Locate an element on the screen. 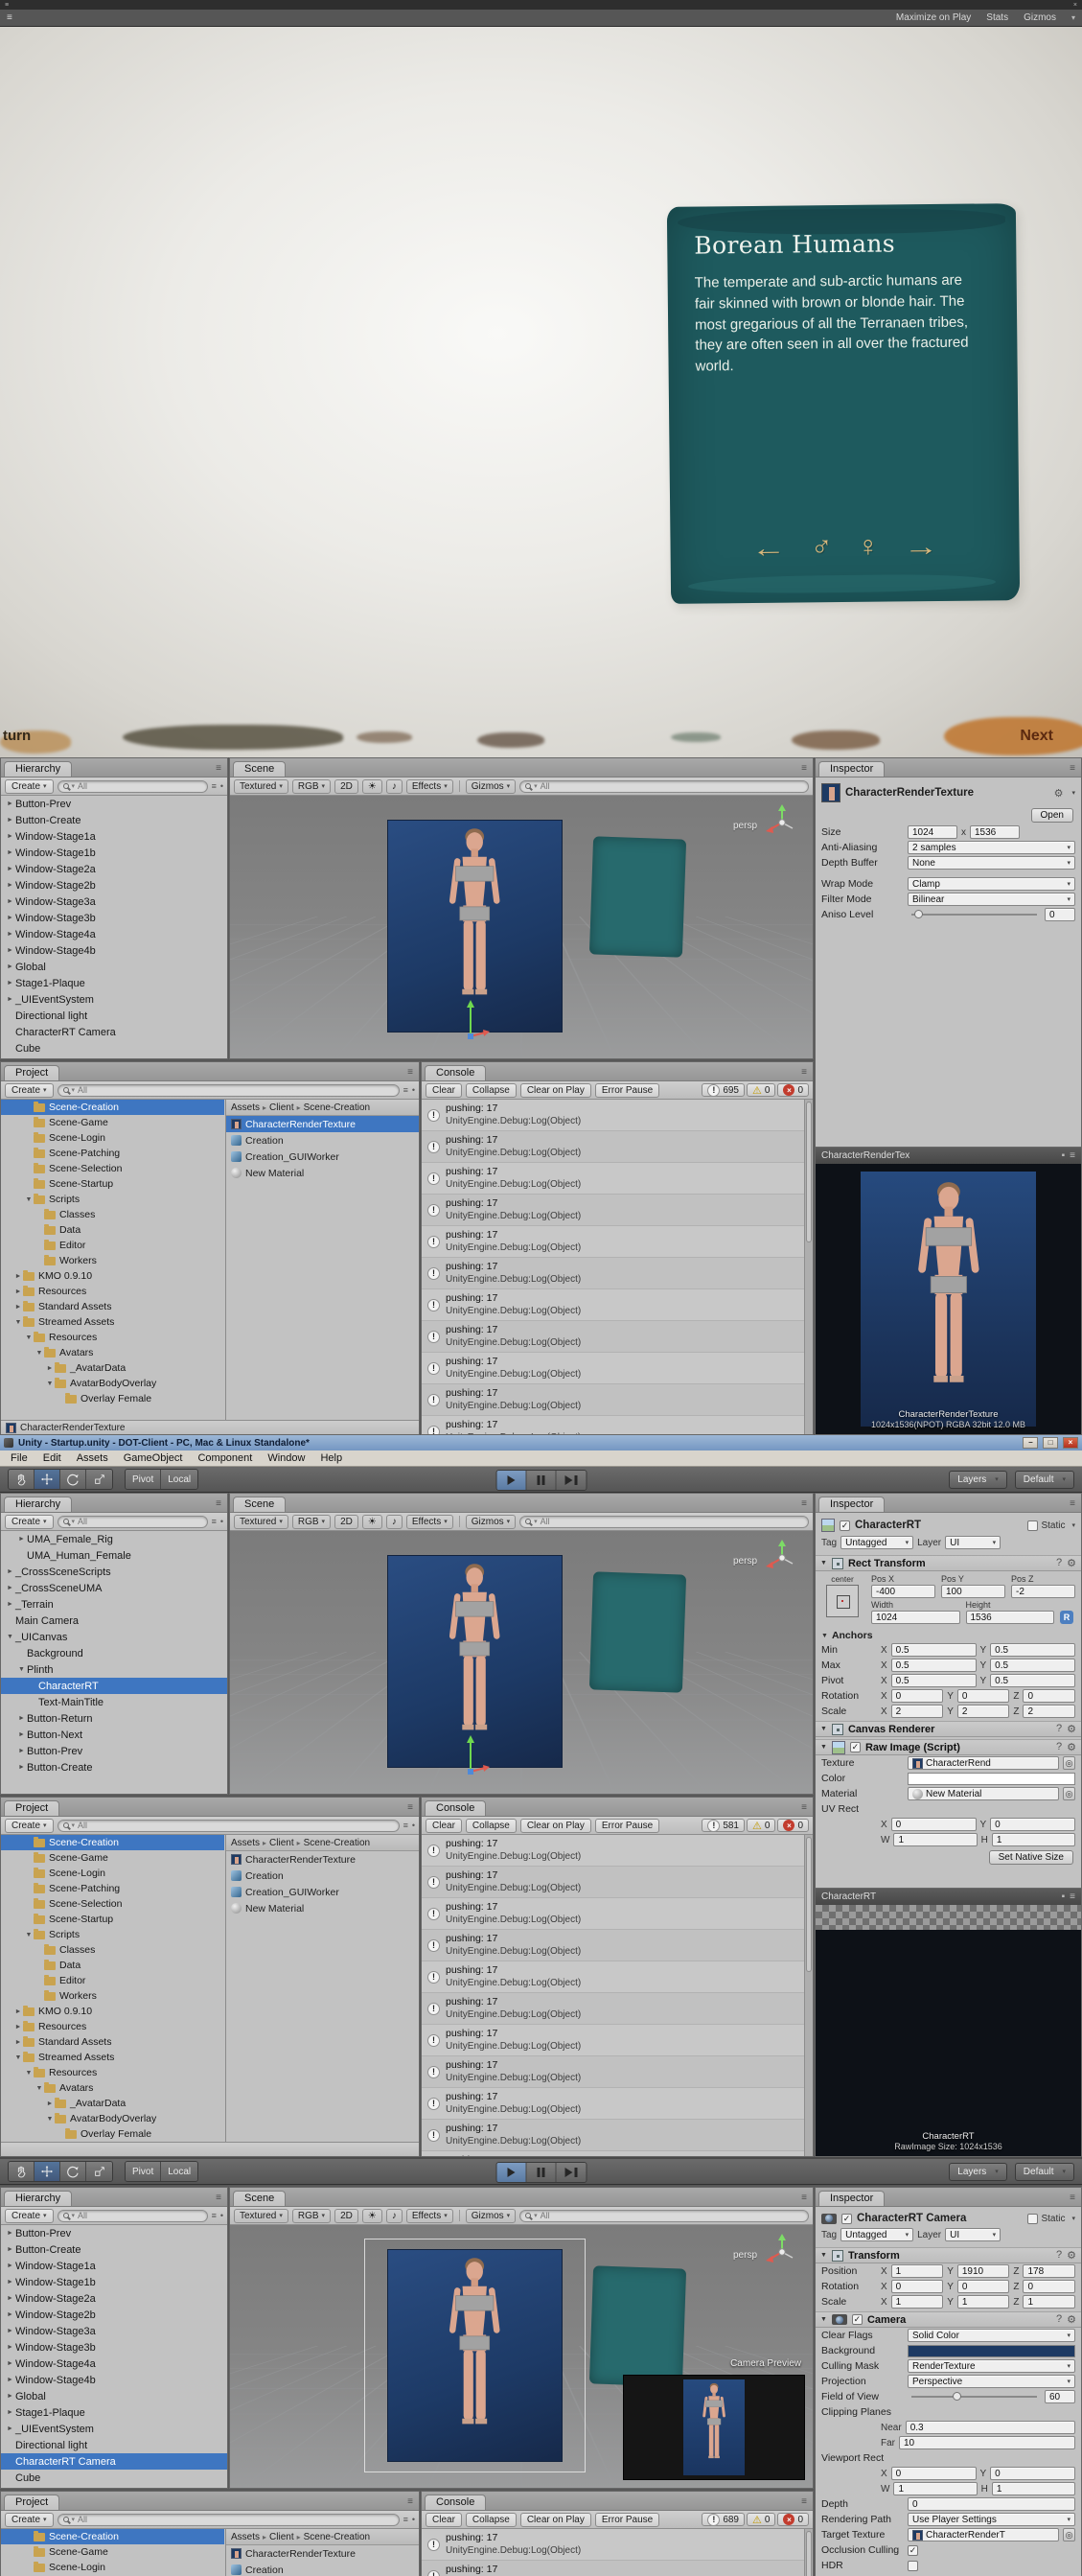 This screenshot has width=1082, height=2576. console-collapse-button: Collapse is located at coordinates (491, 1090).